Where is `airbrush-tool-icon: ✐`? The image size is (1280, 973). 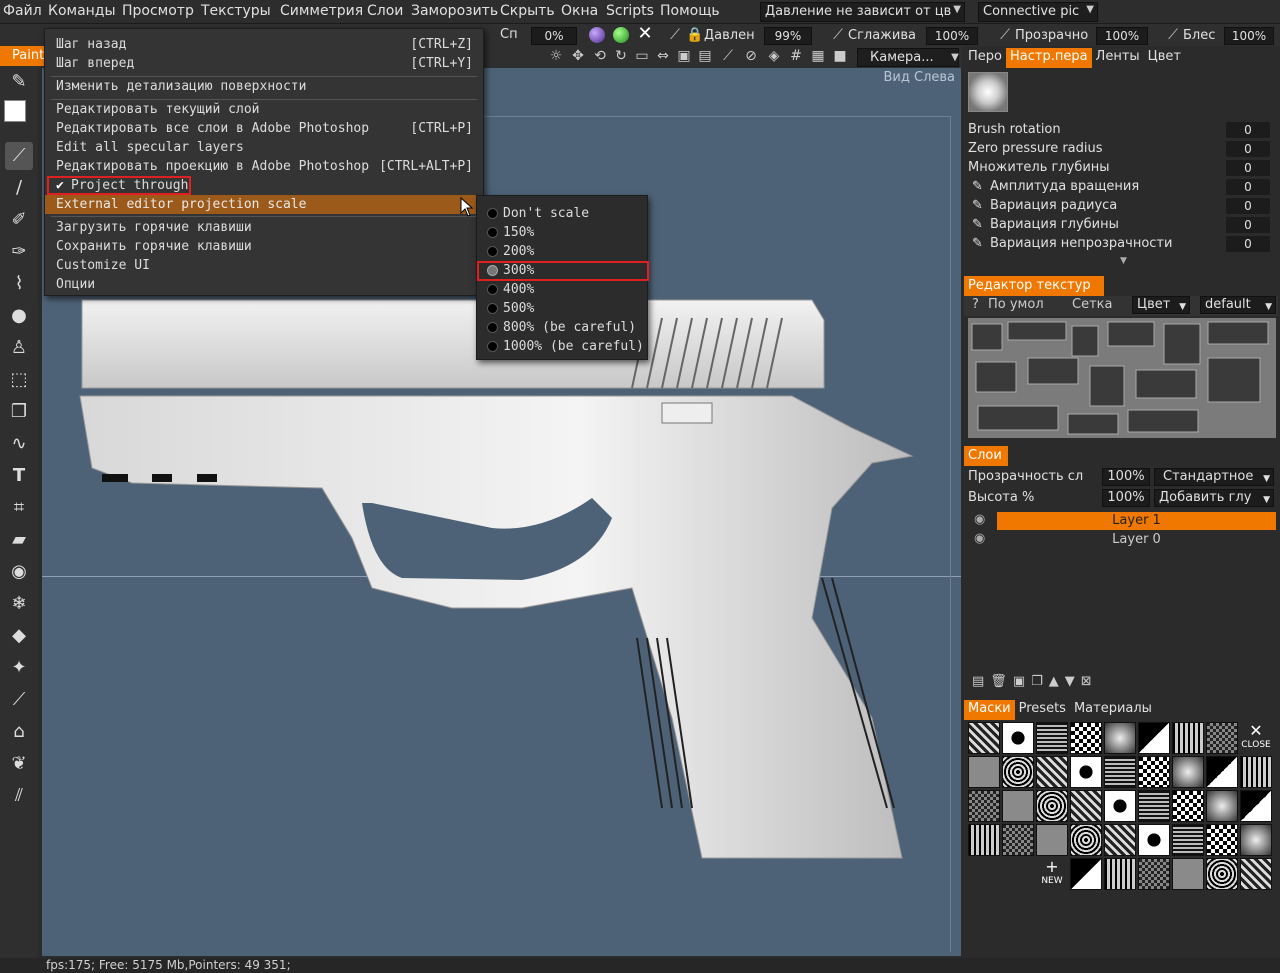 airbrush-tool-icon: ✐ is located at coordinates (19, 220).